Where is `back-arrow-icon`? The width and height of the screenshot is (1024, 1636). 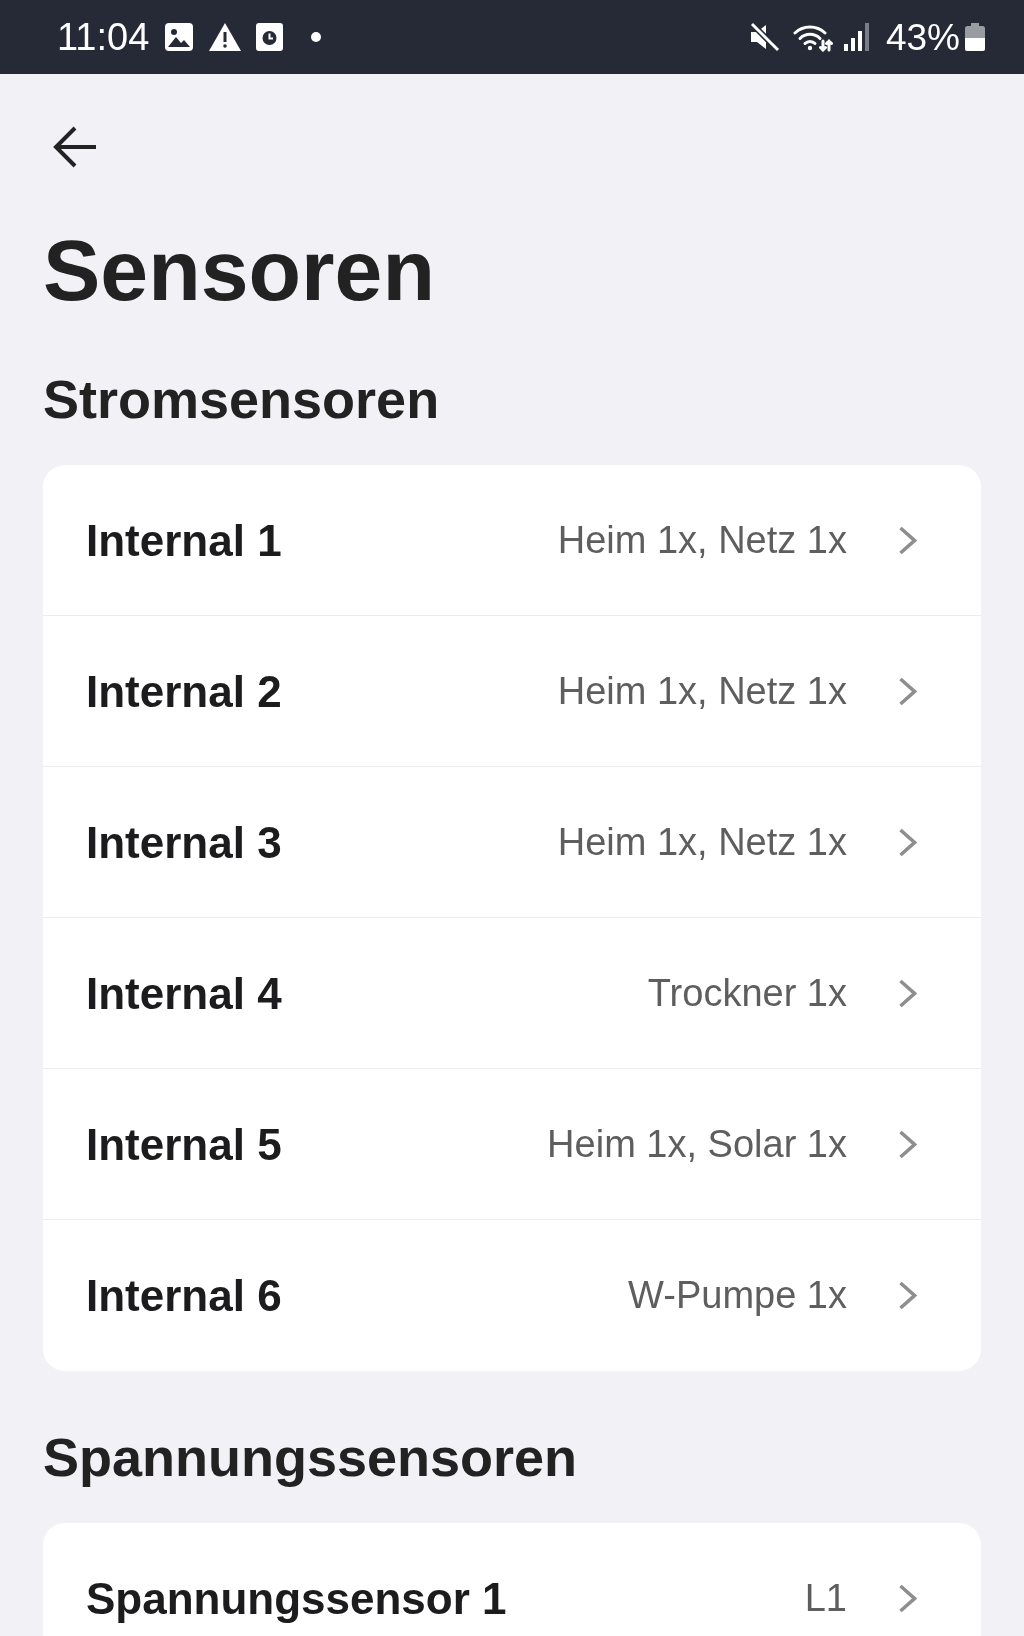 back-arrow-icon is located at coordinates (74, 147).